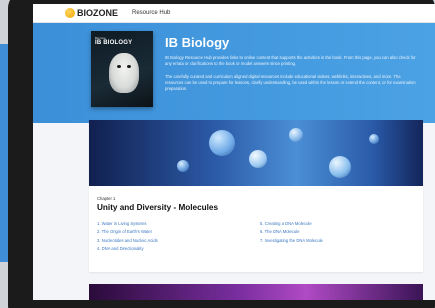  I want to click on owl-illustration, so click(124, 73).